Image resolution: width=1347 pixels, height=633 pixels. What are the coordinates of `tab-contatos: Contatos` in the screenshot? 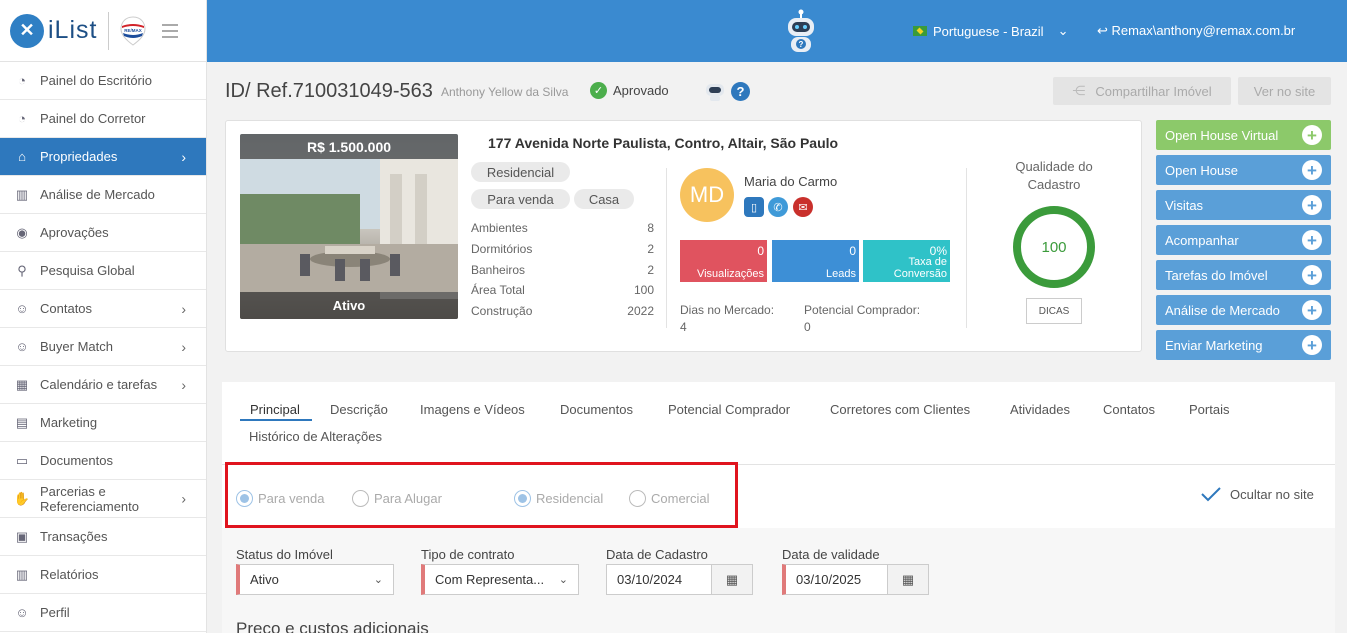 It's located at (1129, 409).